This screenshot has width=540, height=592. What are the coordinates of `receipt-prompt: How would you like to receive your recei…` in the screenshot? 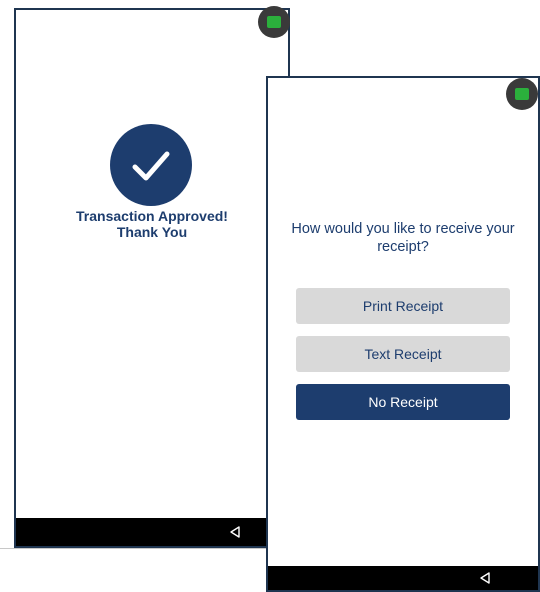 It's located at (403, 238).